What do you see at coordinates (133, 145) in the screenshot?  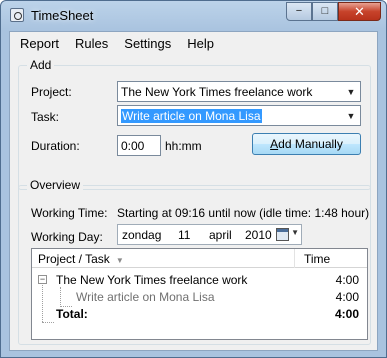 I see `duration-value: 0:00` at bounding box center [133, 145].